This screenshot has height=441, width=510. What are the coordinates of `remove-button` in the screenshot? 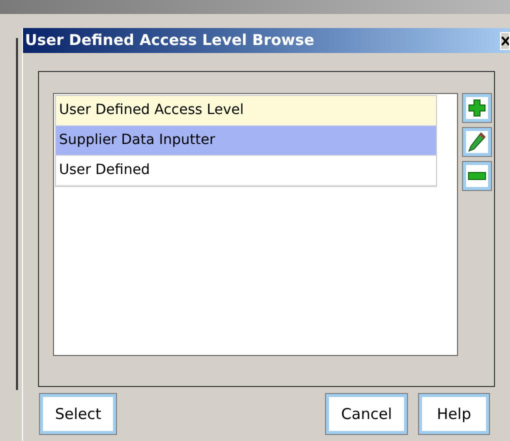 It's located at (477, 176).